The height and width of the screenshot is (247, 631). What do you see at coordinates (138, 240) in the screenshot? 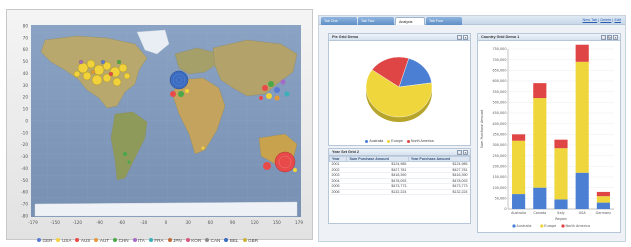
I see `legend-item: ITA` at bounding box center [138, 240].